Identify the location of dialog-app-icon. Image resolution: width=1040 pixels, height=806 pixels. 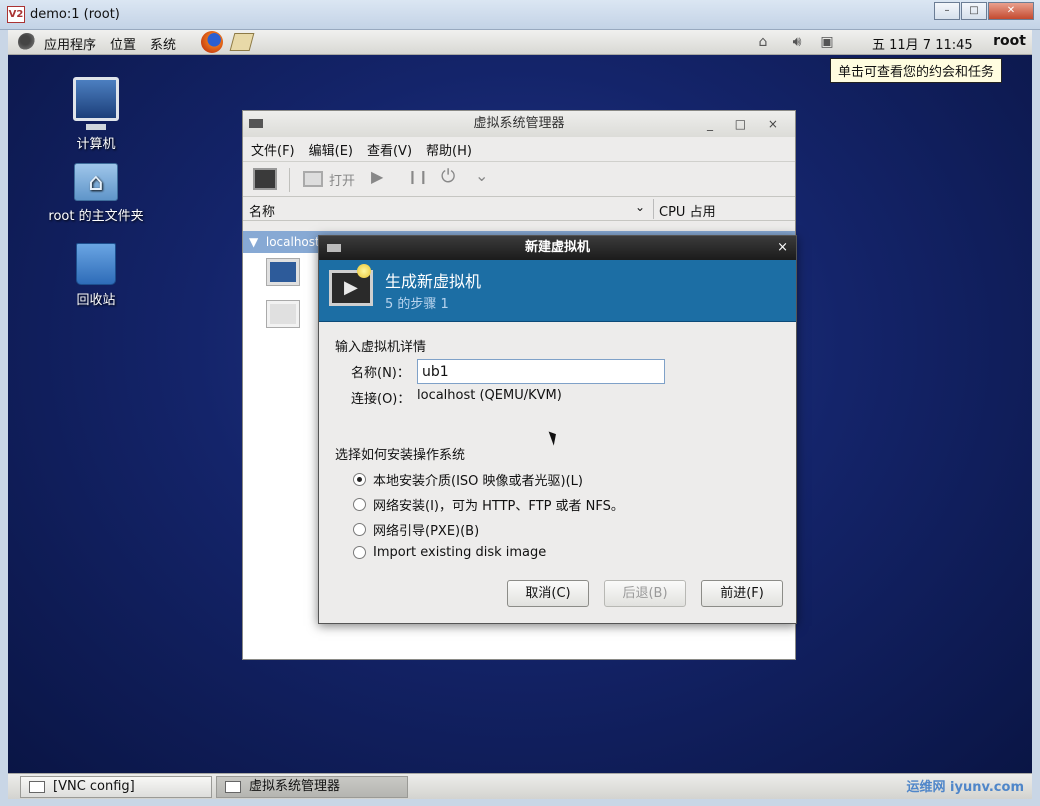
(334, 248).